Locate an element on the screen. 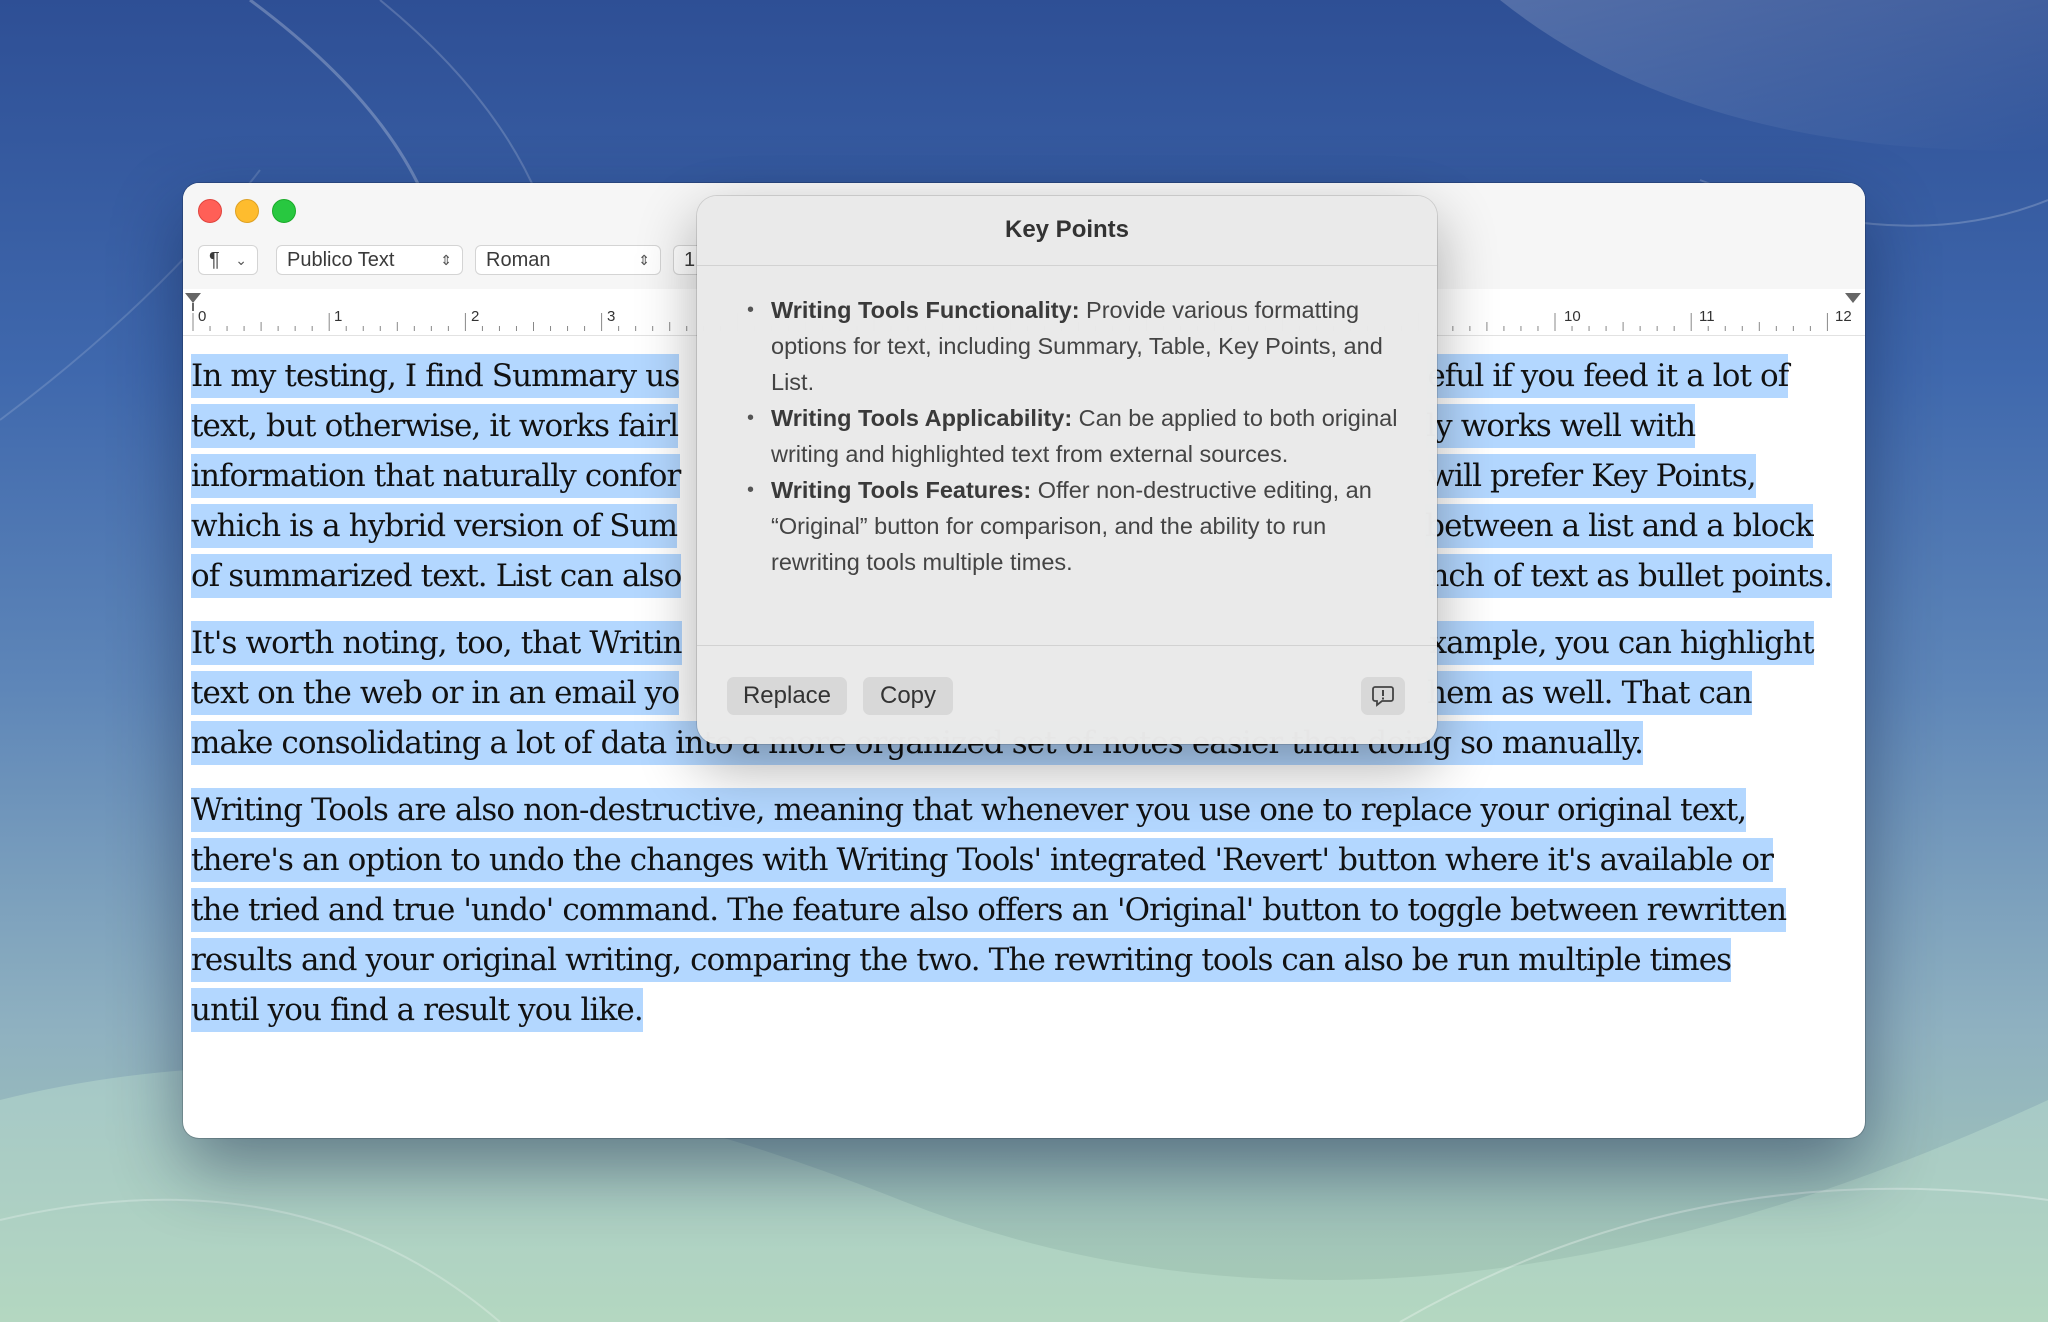  feedback-icon is located at coordinates (1383, 696).